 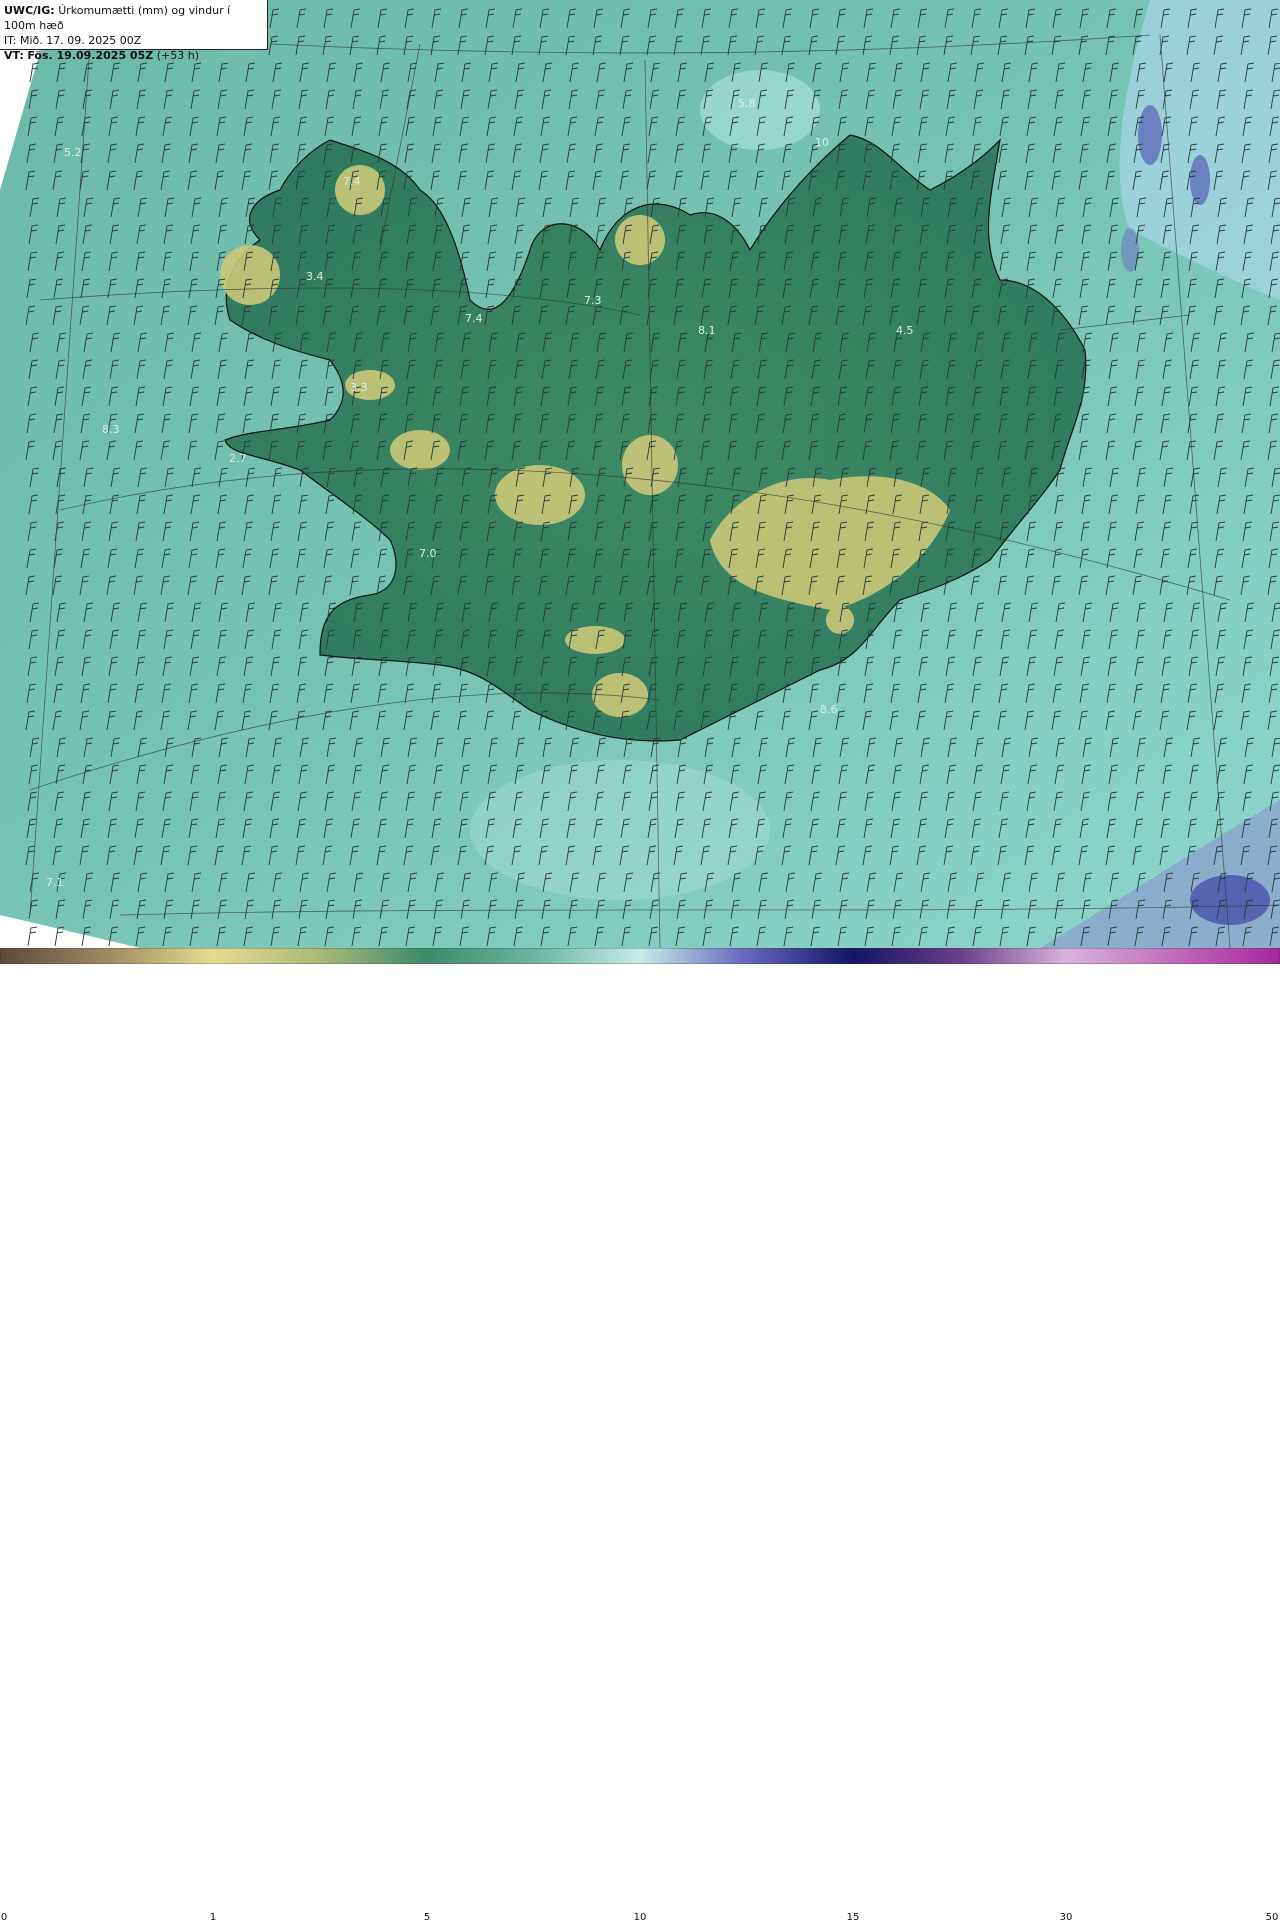 I want to click on lead-time: (+53 h), so click(x=177, y=55).